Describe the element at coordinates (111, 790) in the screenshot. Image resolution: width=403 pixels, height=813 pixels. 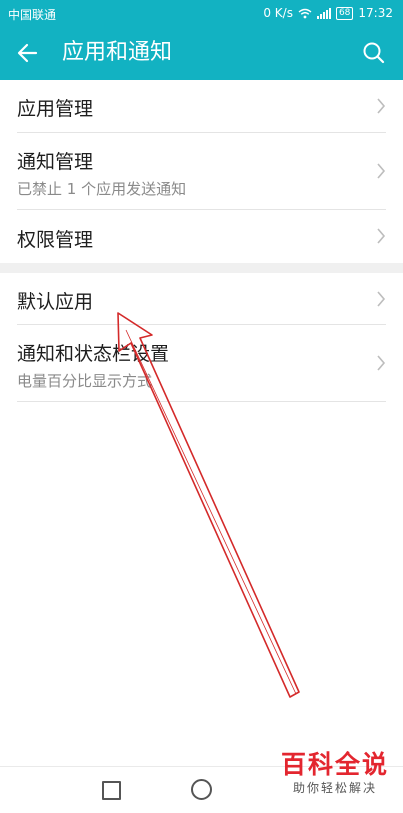
I see `recent-apps-button` at that location.